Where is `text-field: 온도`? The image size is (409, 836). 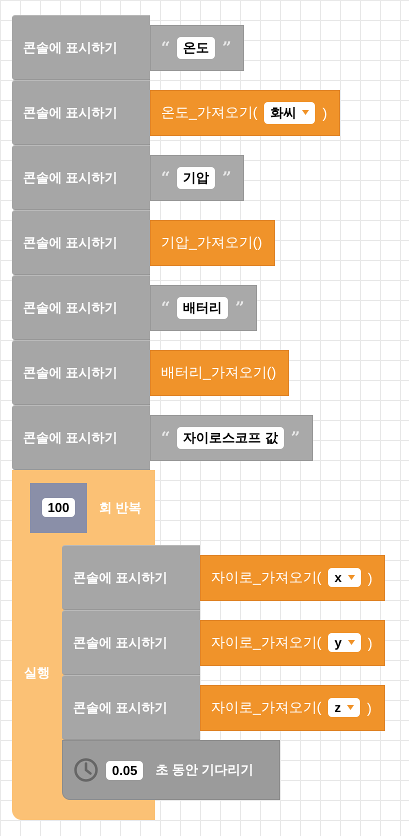
text-field: 온도 is located at coordinates (196, 47).